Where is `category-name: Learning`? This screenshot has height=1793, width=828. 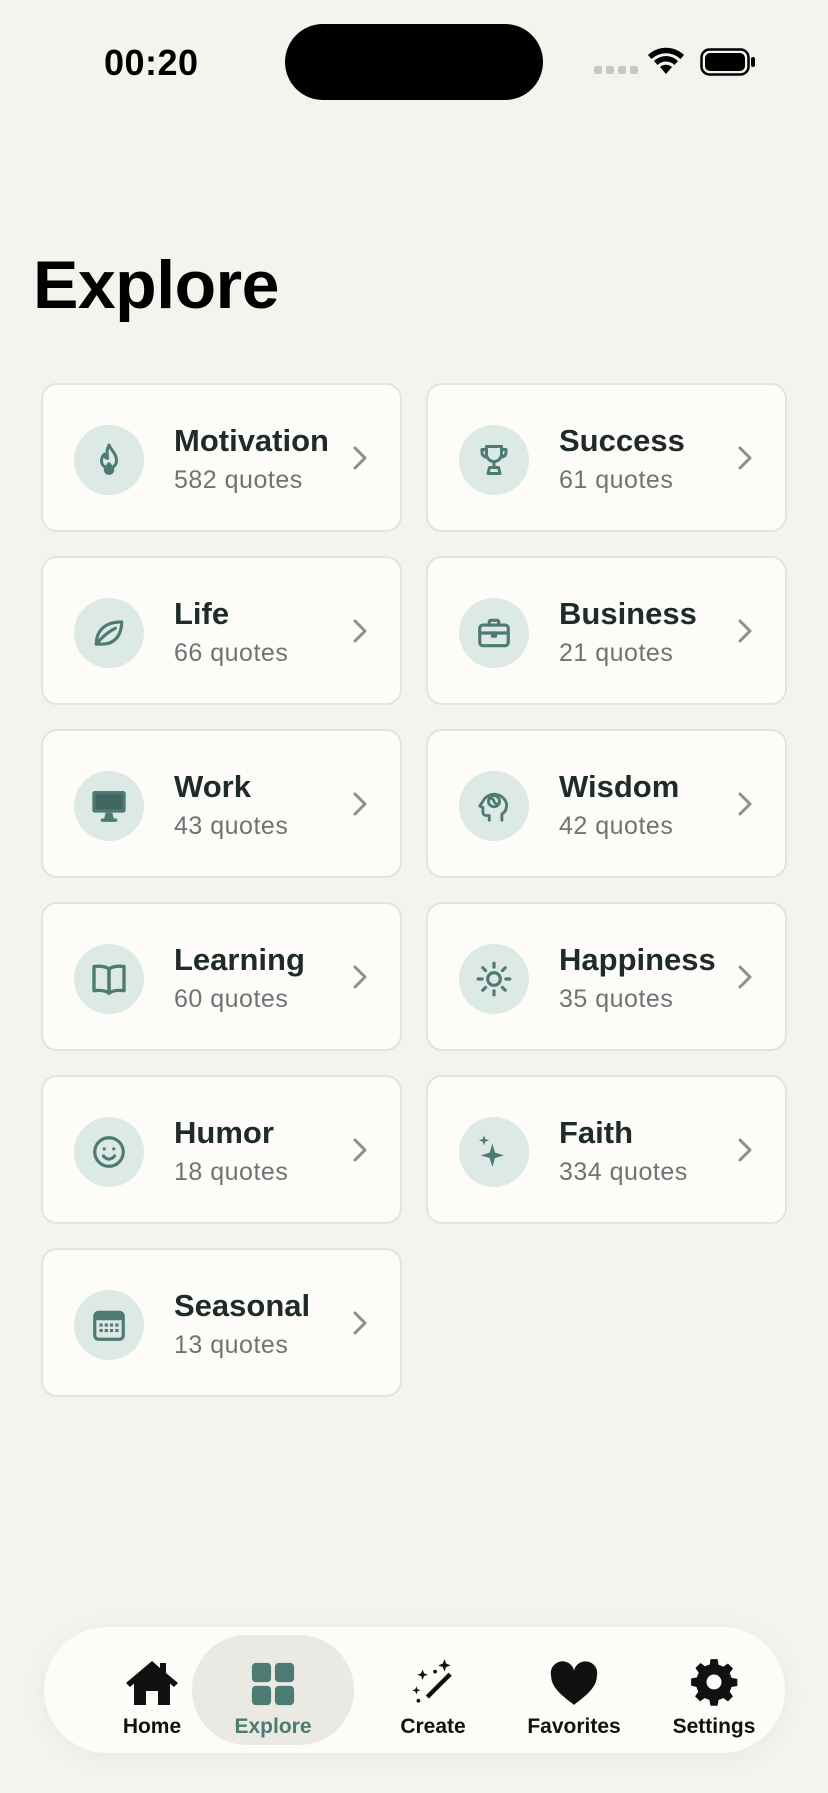
category-name: Learning is located at coordinates (239, 959).